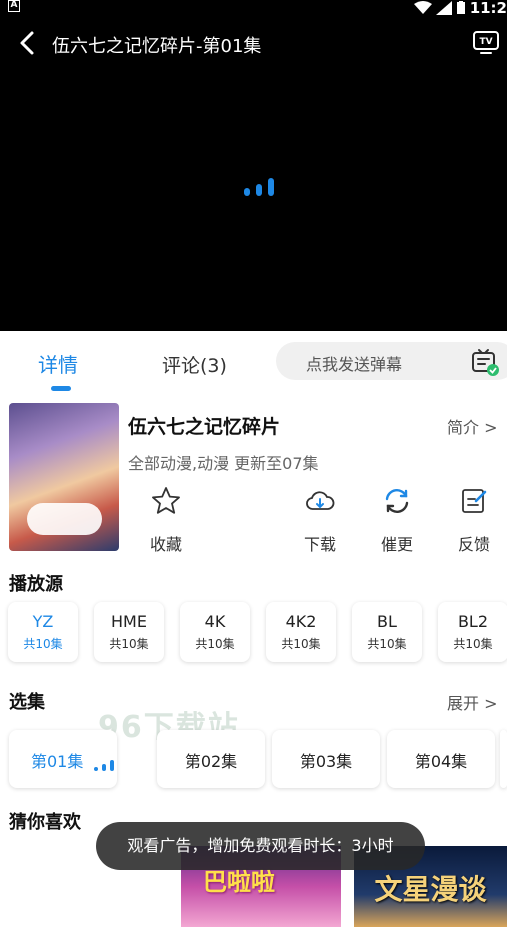 The width and height of the screenshot is (507, 927). Describe the element at coordinates (441, 761) in the screenshot. I see `episode-label: 第04集` at that location.